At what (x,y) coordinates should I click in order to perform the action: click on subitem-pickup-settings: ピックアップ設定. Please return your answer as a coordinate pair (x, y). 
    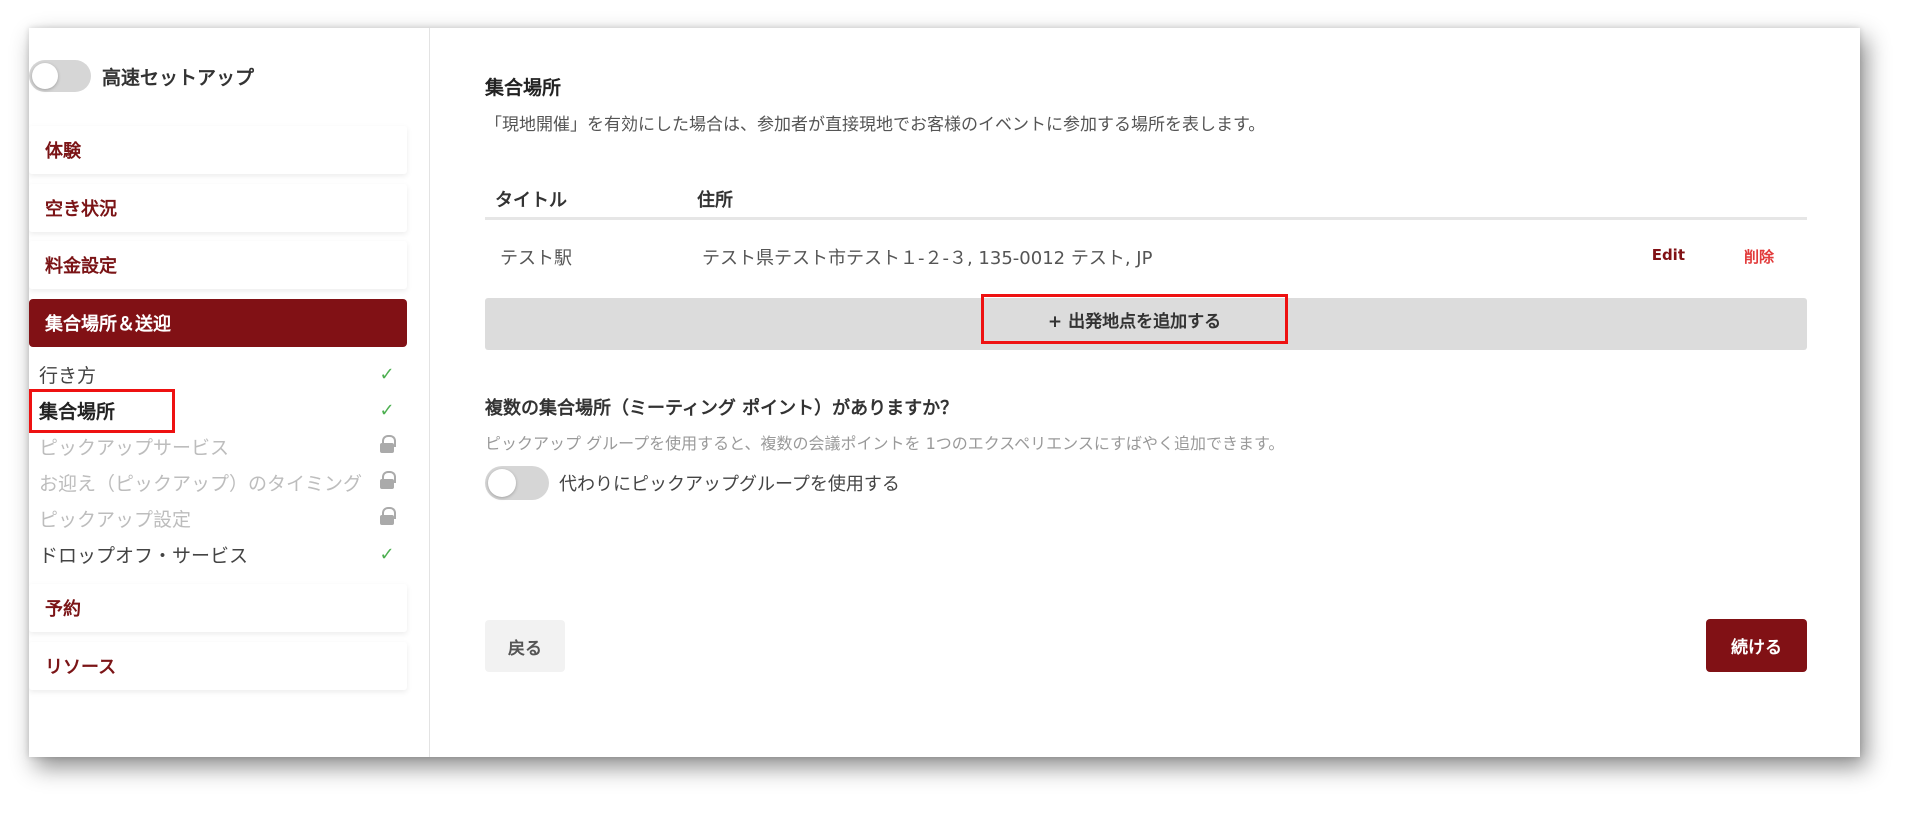
    Looking at the image, I should click on (218, 518).